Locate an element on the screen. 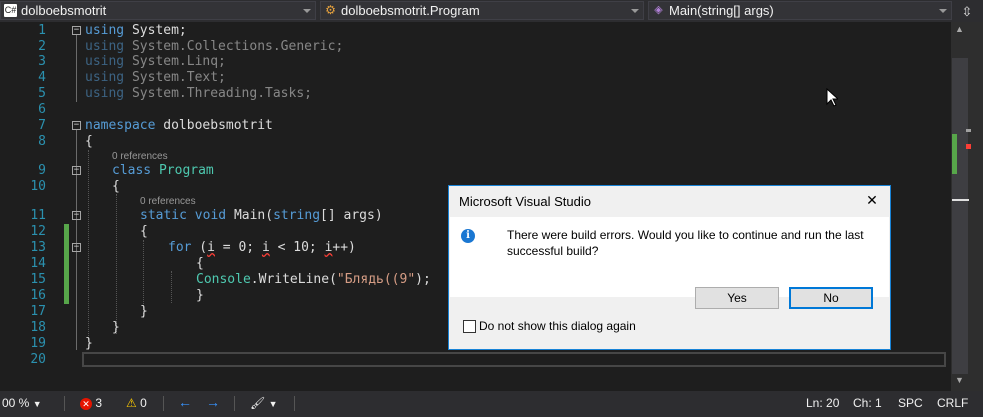  code-text: System.Text; is located at coordinates (175, 77).